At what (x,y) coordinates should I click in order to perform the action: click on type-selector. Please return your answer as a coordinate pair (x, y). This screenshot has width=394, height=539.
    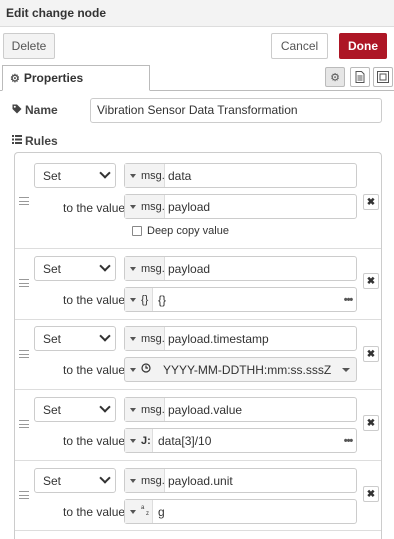
    Looking at the image, I should click on (140, 369).